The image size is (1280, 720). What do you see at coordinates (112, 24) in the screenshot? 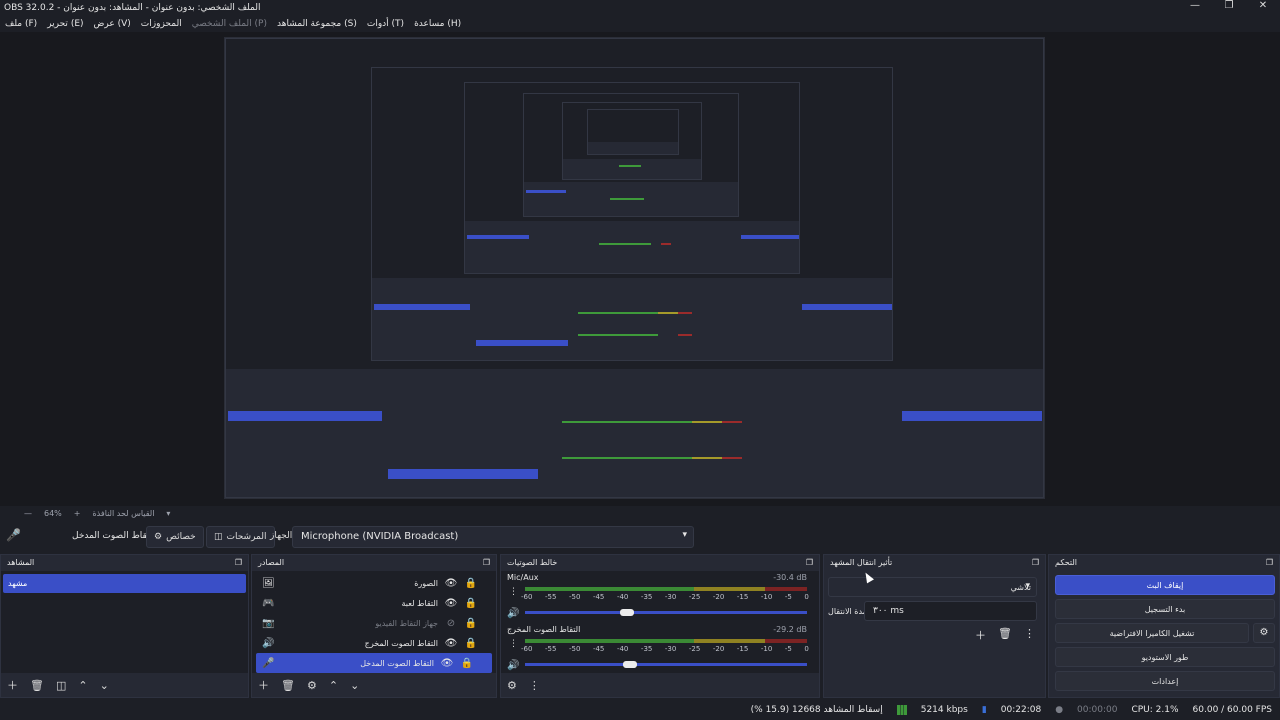
I see `menu-view: عرض (V)` at bounding box center [112, 24].